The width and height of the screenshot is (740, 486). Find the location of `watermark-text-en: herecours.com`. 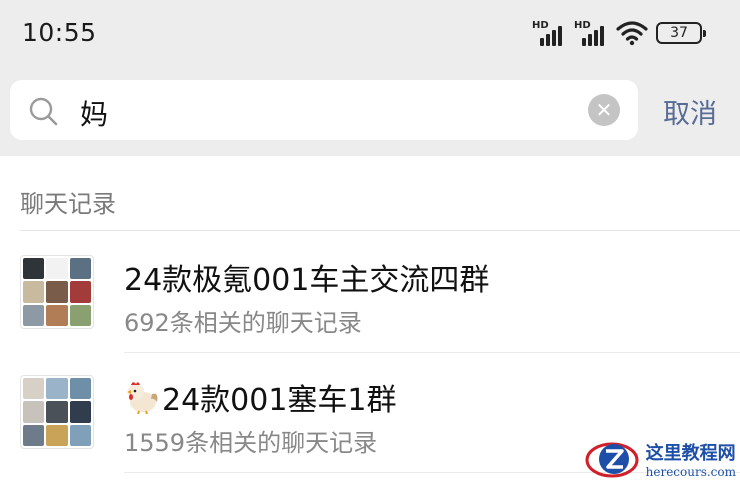

watermark-text-en: herecours.com is located at coordinates (690, 472).